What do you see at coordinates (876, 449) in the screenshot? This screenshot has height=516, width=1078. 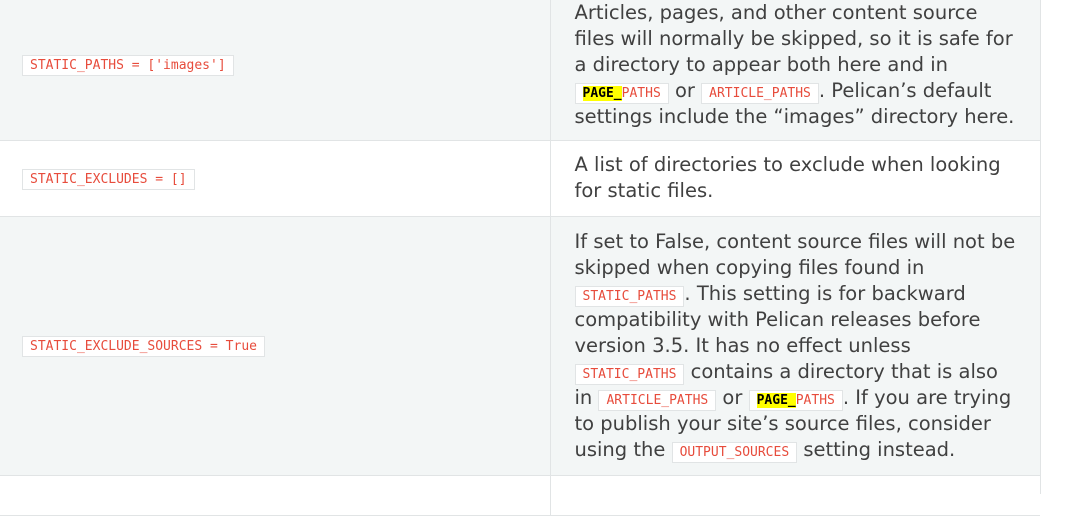 I see `description-text: setting instead.` at bounding box center [876, 449].